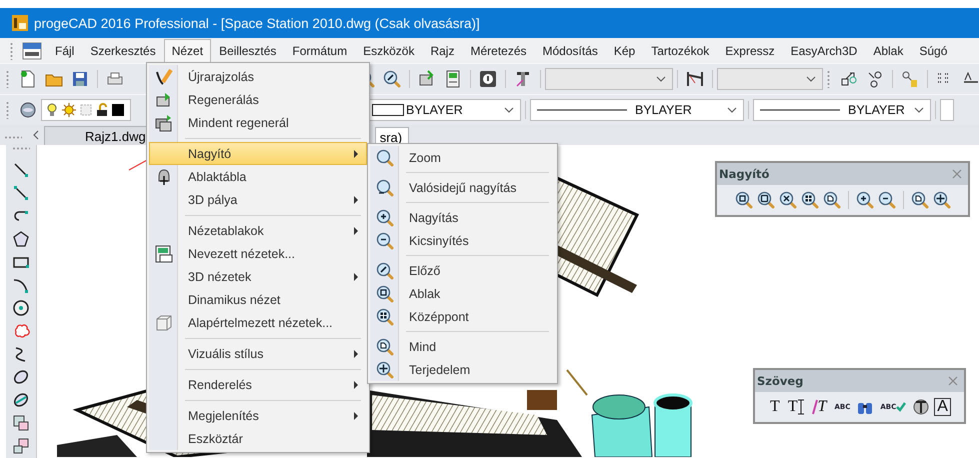  Describe the element at coordinates (625, 50) in the screenshot. I see `menu-item: Kép` at that location.